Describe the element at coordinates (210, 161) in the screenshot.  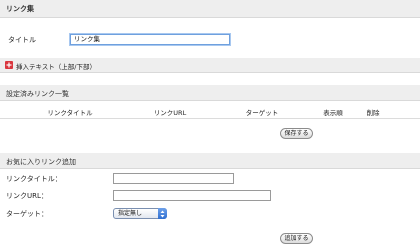
I see `add-favorite-bar: お気に入りリンク追加` at that location.